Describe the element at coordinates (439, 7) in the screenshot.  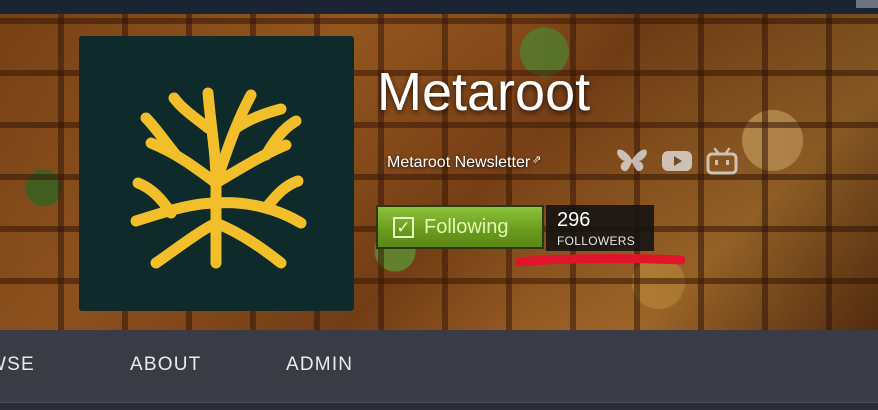
I see `top-bar` at that location.